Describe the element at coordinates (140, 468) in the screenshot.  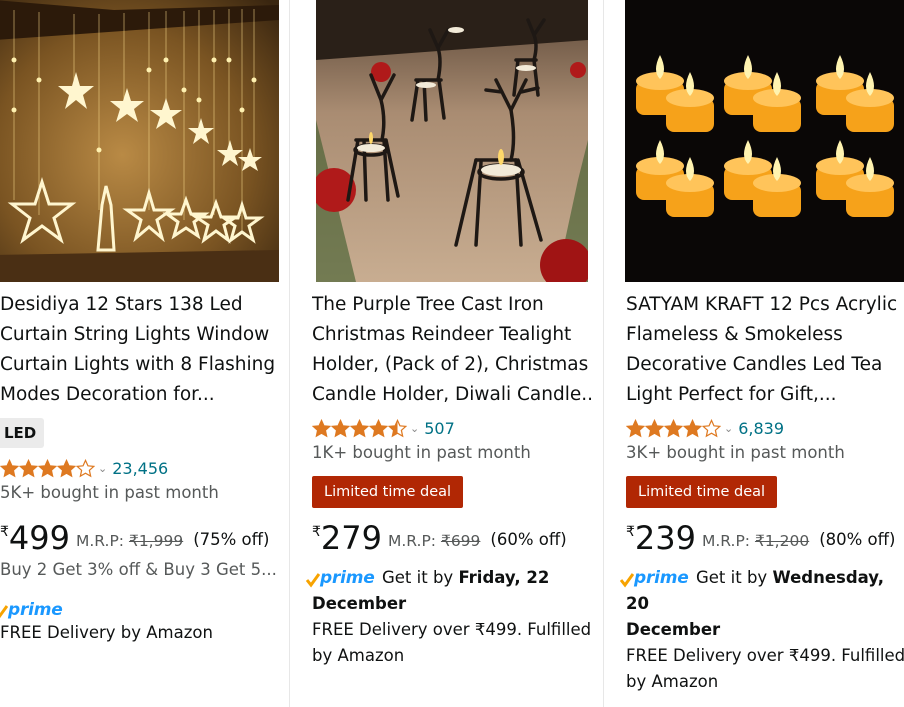
I see `review-count-link: 23,456` at that location.